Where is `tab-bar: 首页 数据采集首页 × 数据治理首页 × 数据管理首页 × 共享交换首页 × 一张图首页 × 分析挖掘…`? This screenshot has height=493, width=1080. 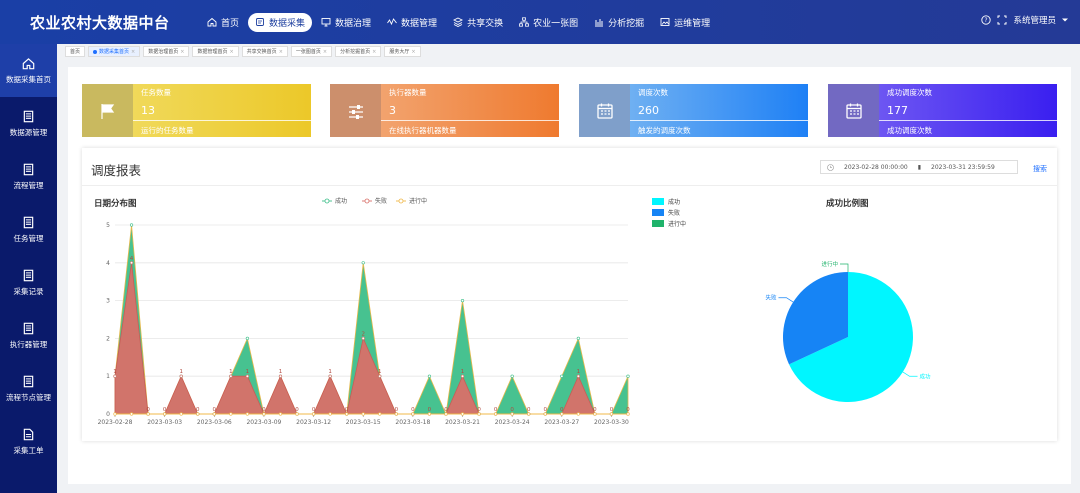
tab-bar: 首页 数据采集首页 × 数据治理首页 × 数据管理首页 × 共享交换首页 × 一张图首页 × 分析挖掘… is located at coordinates (243, 52).